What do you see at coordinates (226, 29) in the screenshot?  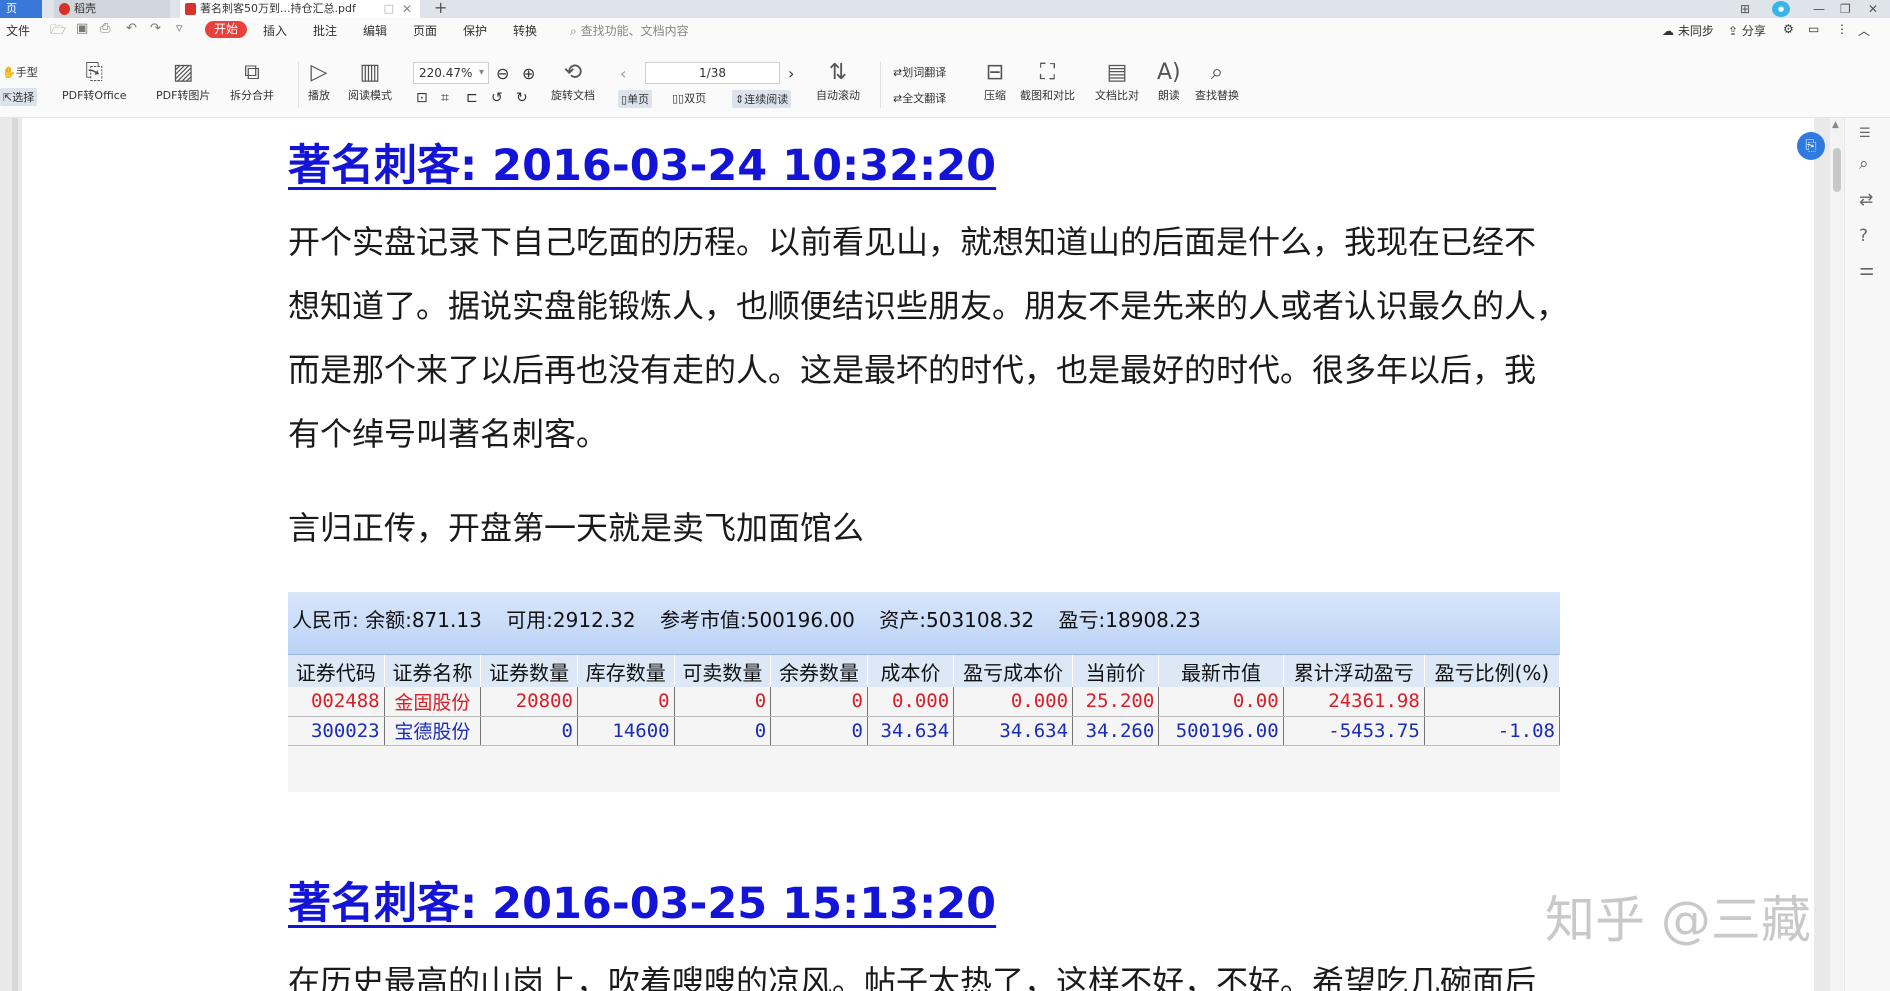 I see `menu-start: 开始` at bounding box center [226, 29].